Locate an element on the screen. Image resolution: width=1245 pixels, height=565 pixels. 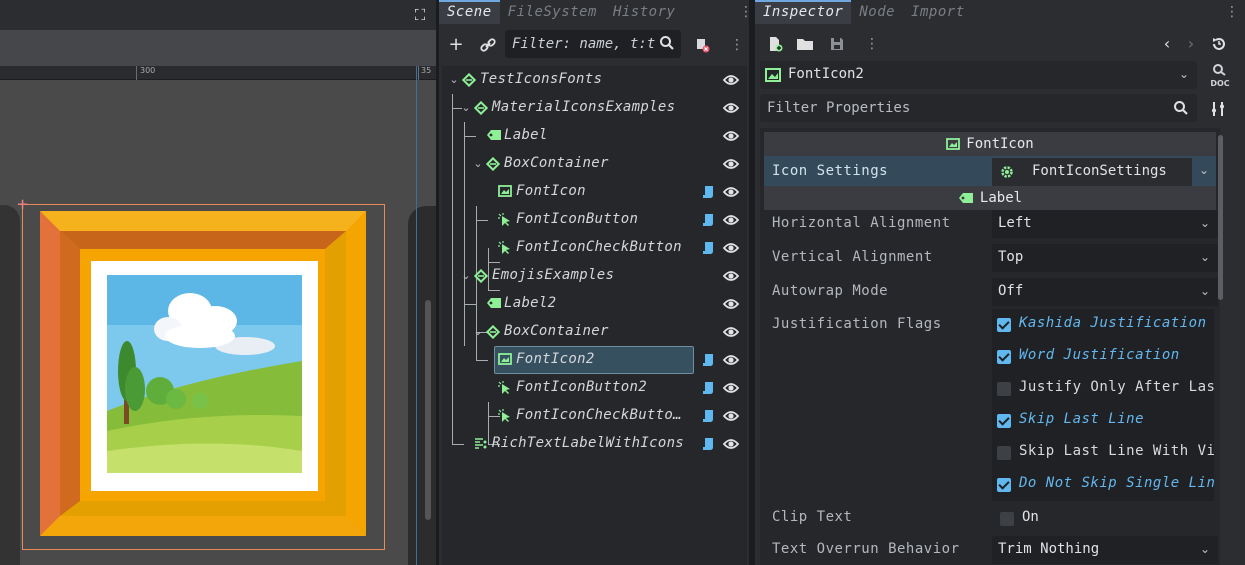
new-resource-icon is located at coordinates (775, 44).